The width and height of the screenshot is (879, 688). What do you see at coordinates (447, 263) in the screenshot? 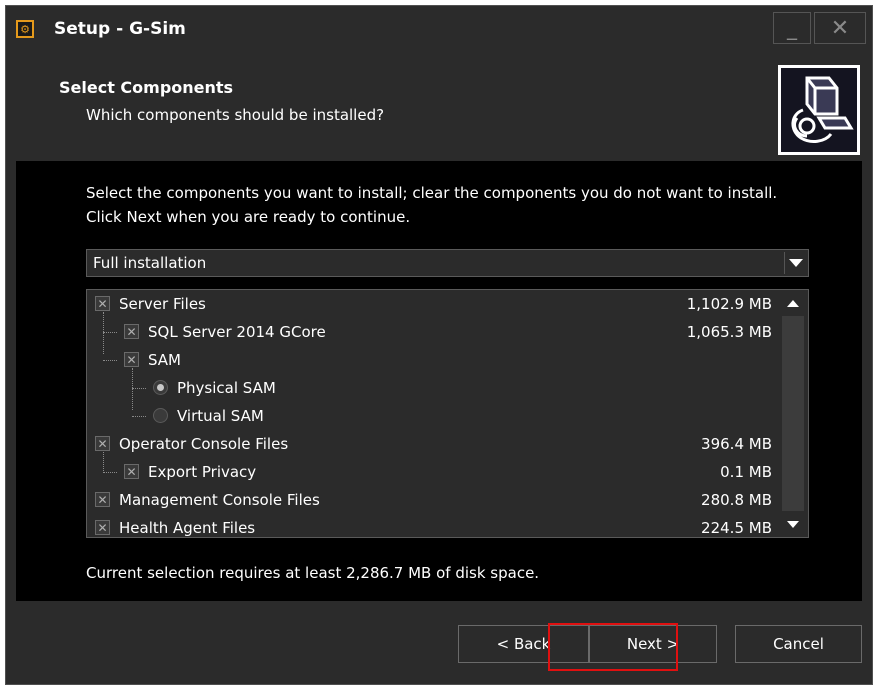
I see `install-type-dropdown: Full installation` at bounding box center [447, 263].